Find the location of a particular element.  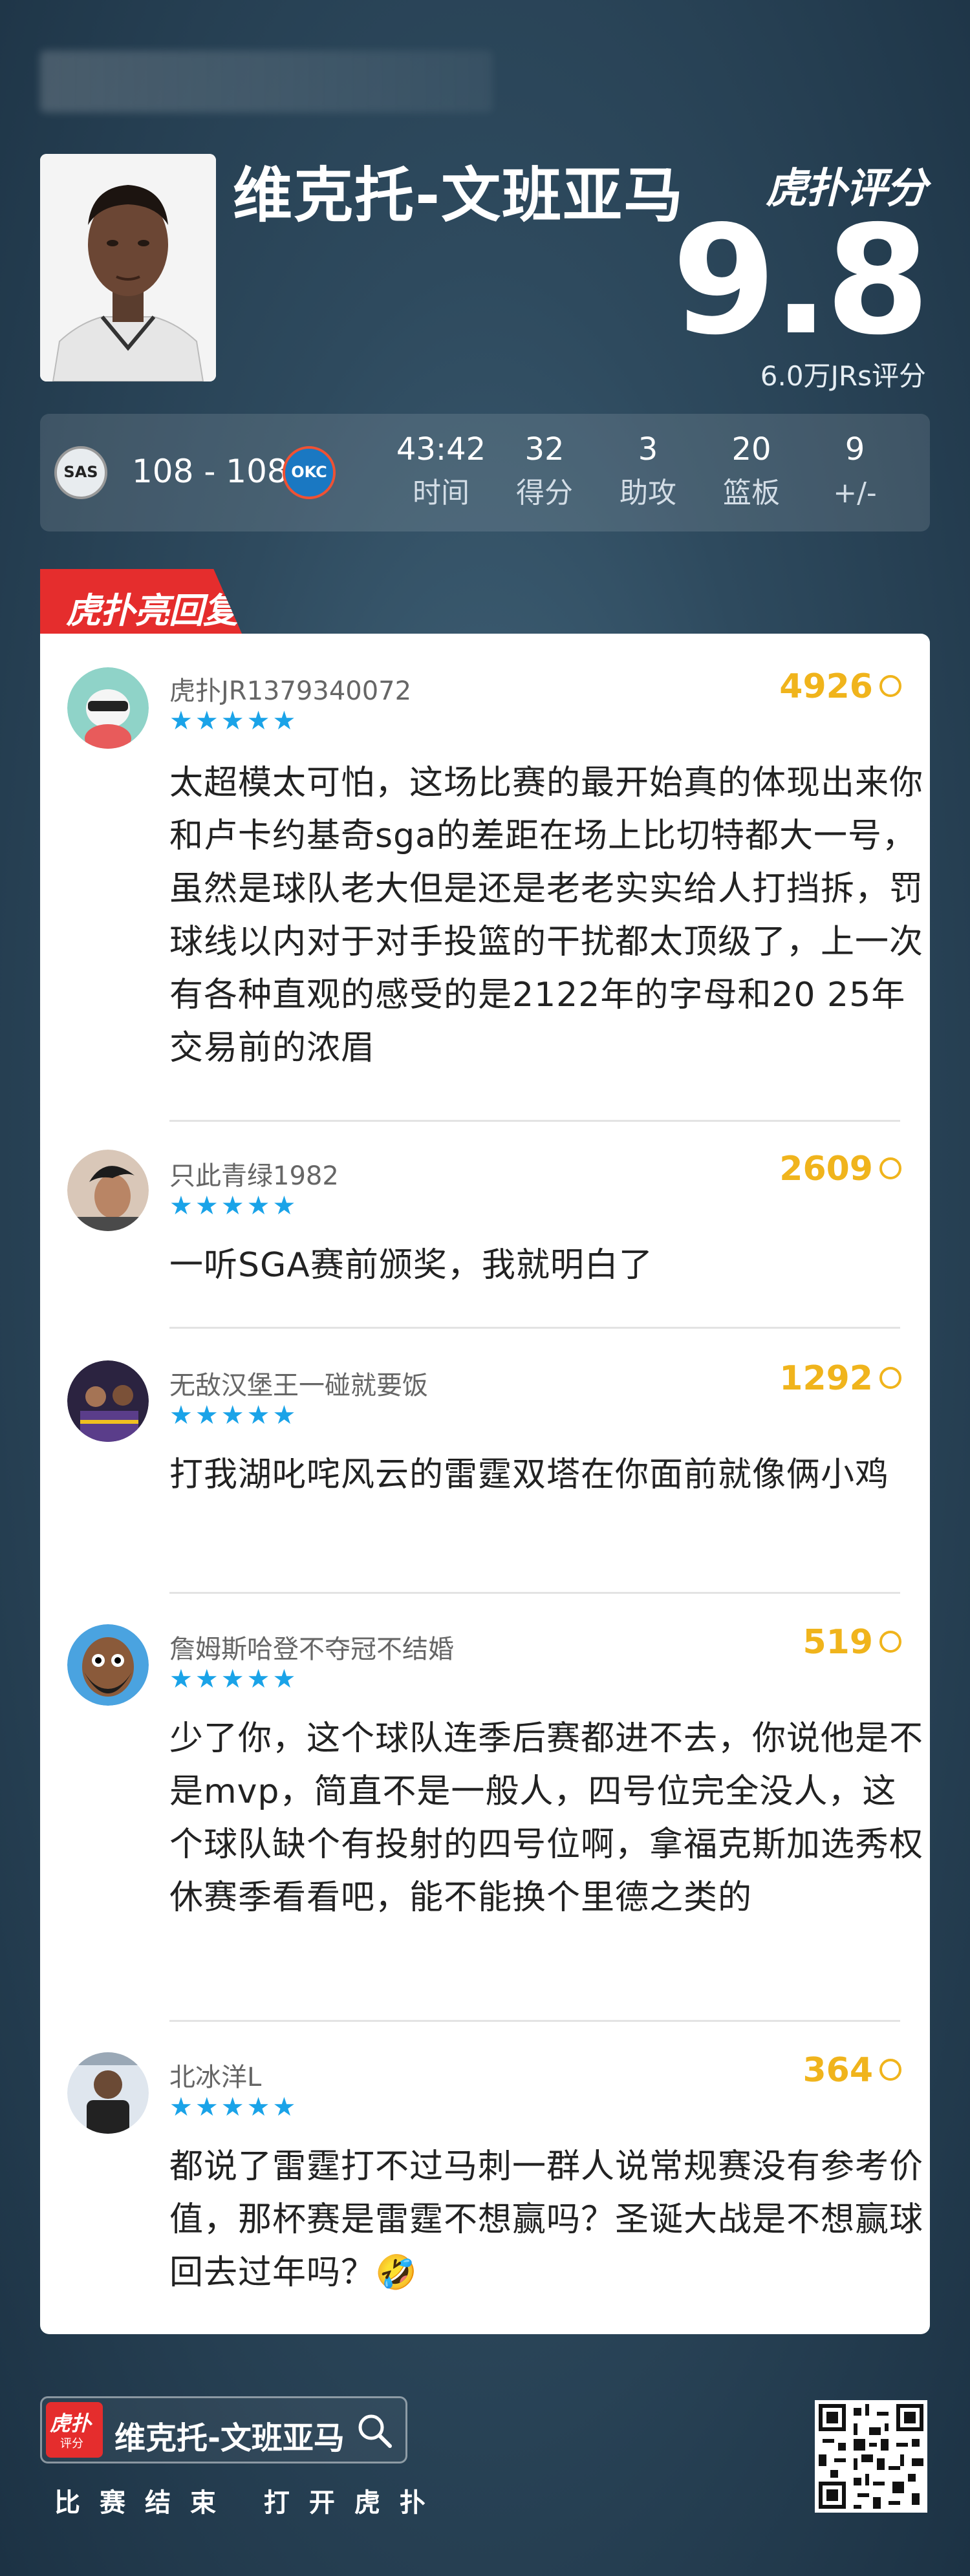

spurs-logo-icon: SAS is located at coordinates (80, 472).